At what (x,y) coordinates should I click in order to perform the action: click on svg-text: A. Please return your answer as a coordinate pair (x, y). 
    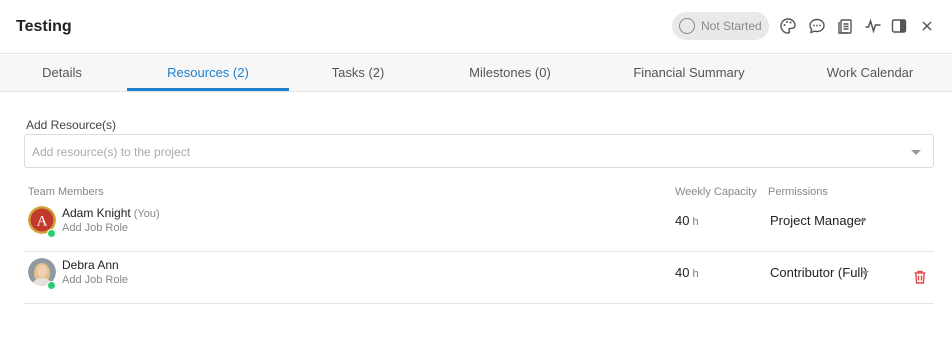
    Looking at the image, I should click on (42, 222).